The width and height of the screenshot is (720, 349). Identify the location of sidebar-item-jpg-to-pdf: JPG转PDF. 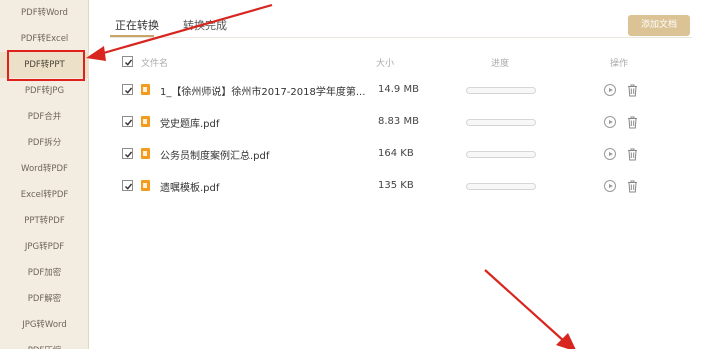
(44, 247).